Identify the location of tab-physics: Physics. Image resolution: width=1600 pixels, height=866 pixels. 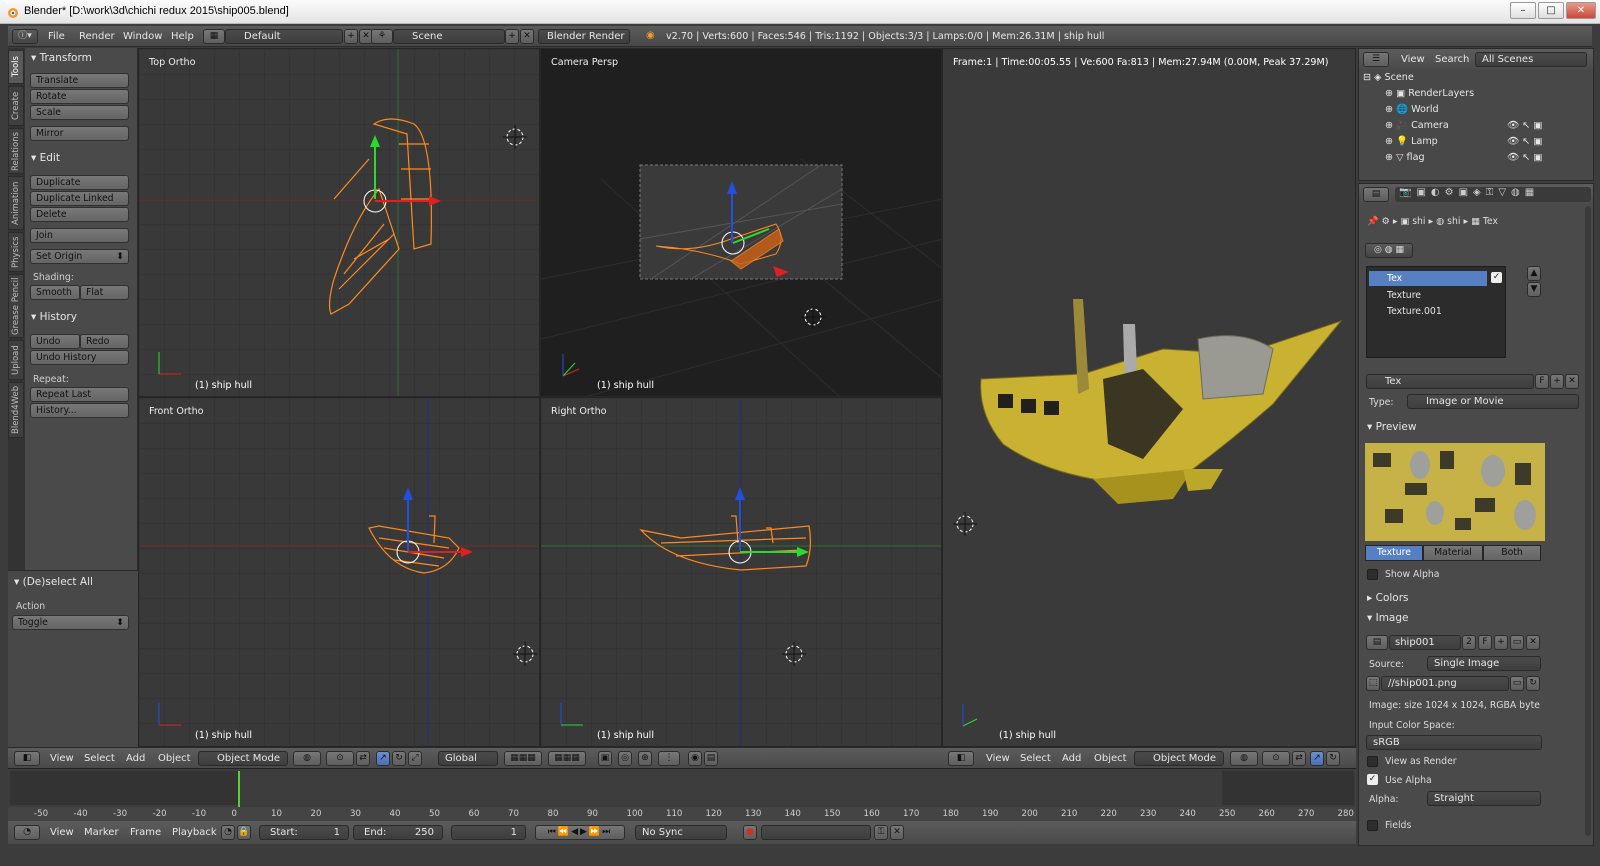
(16, 252).